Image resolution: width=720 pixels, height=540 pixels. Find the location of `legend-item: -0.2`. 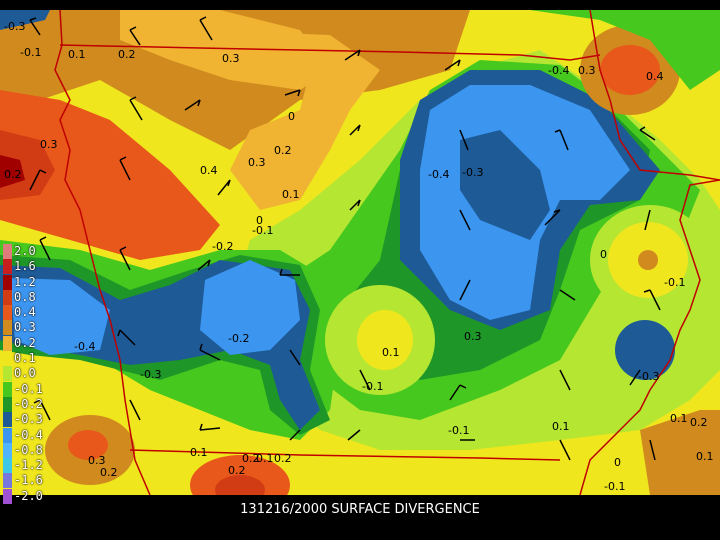

legend-item: -0.2 is located at coordinates (31, 404).